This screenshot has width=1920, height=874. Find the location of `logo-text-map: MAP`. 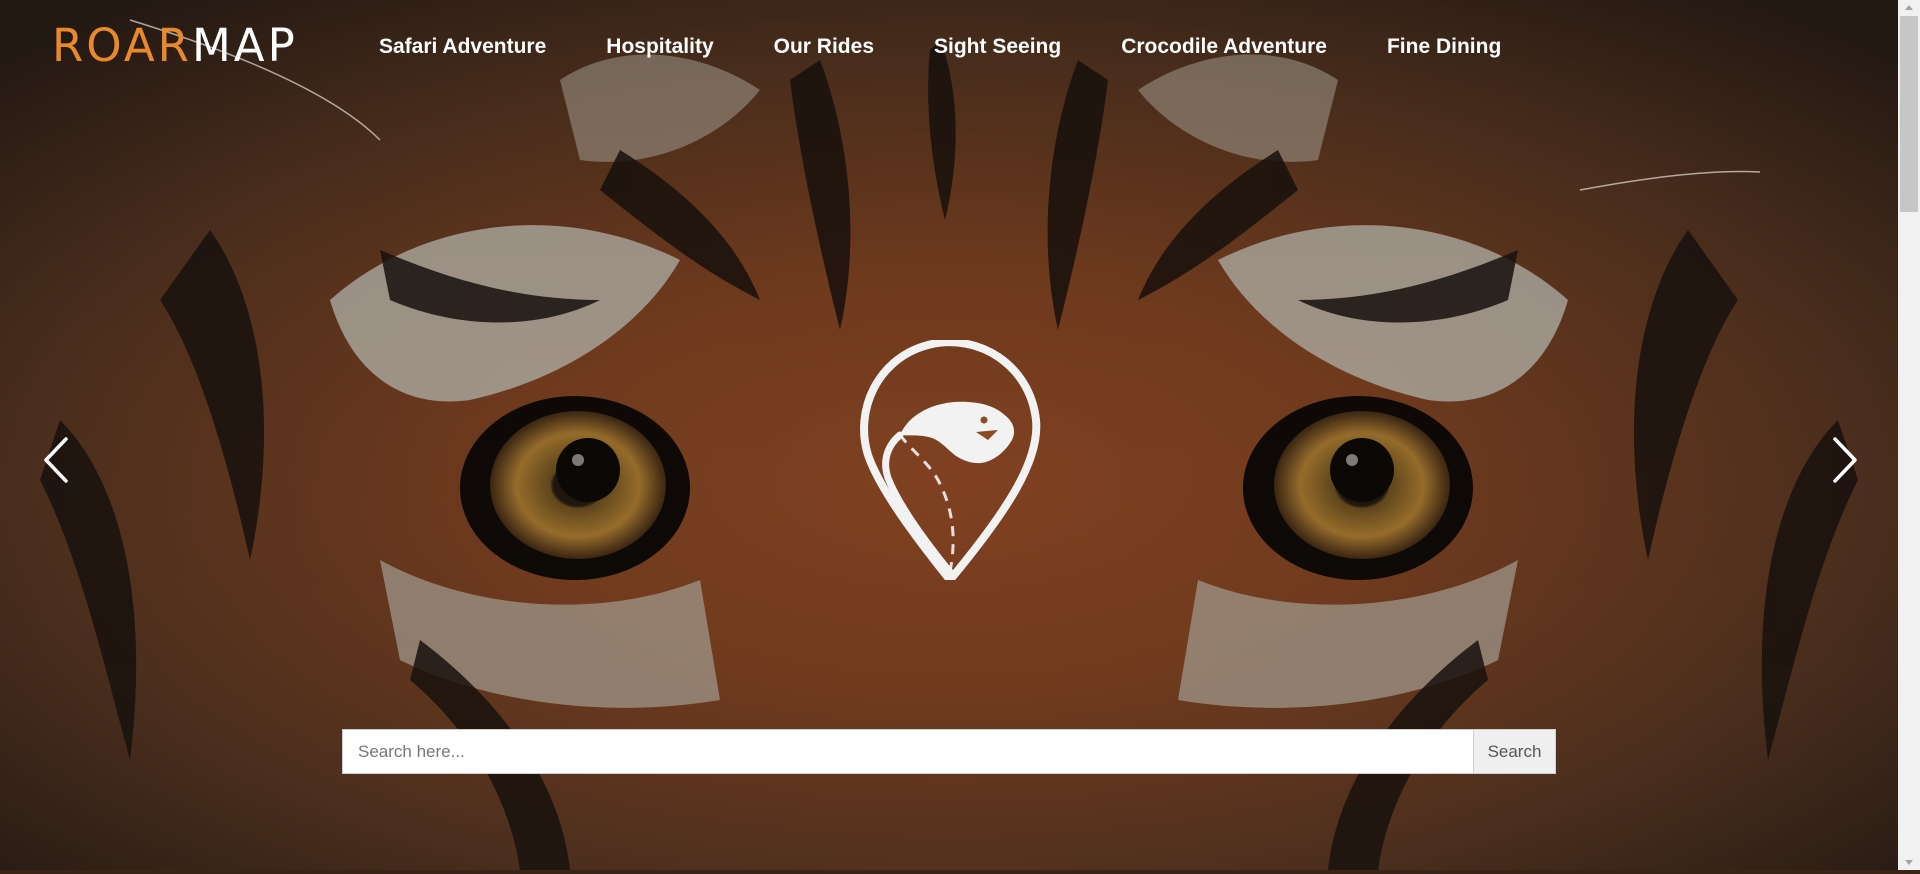

logo-text-map: MAP is located at coordinates (244, 45).